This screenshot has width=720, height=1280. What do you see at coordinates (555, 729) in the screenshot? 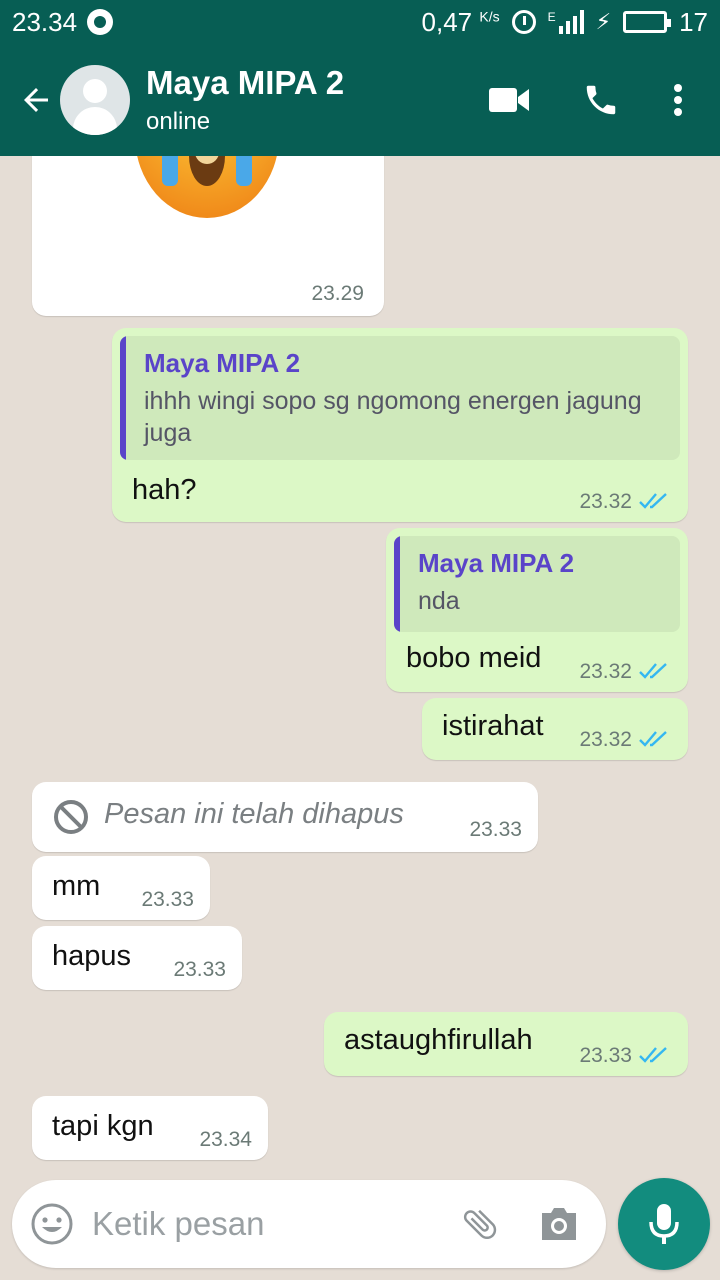
I see `outgoing-message: istirahat 23.32` at bounding box center [555, 729].